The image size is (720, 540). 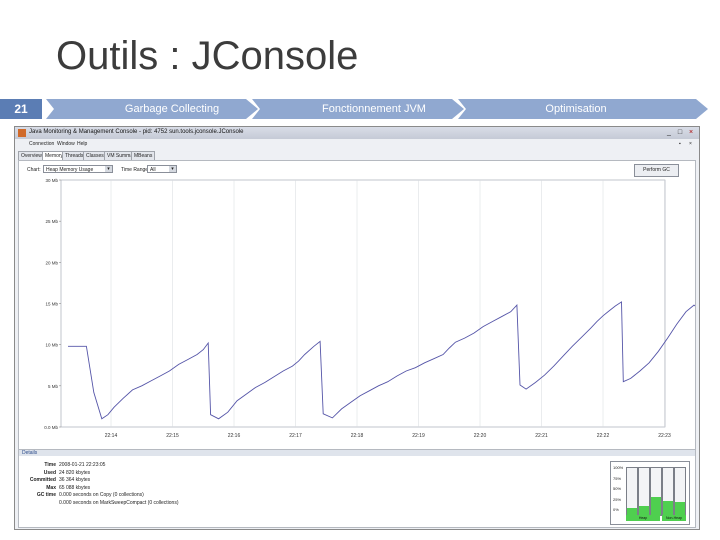 What do you see at coordinates (618, 467) in the screenshot?
I see `mini-chart-y-label: 100%` at bounding box center [618, 467].